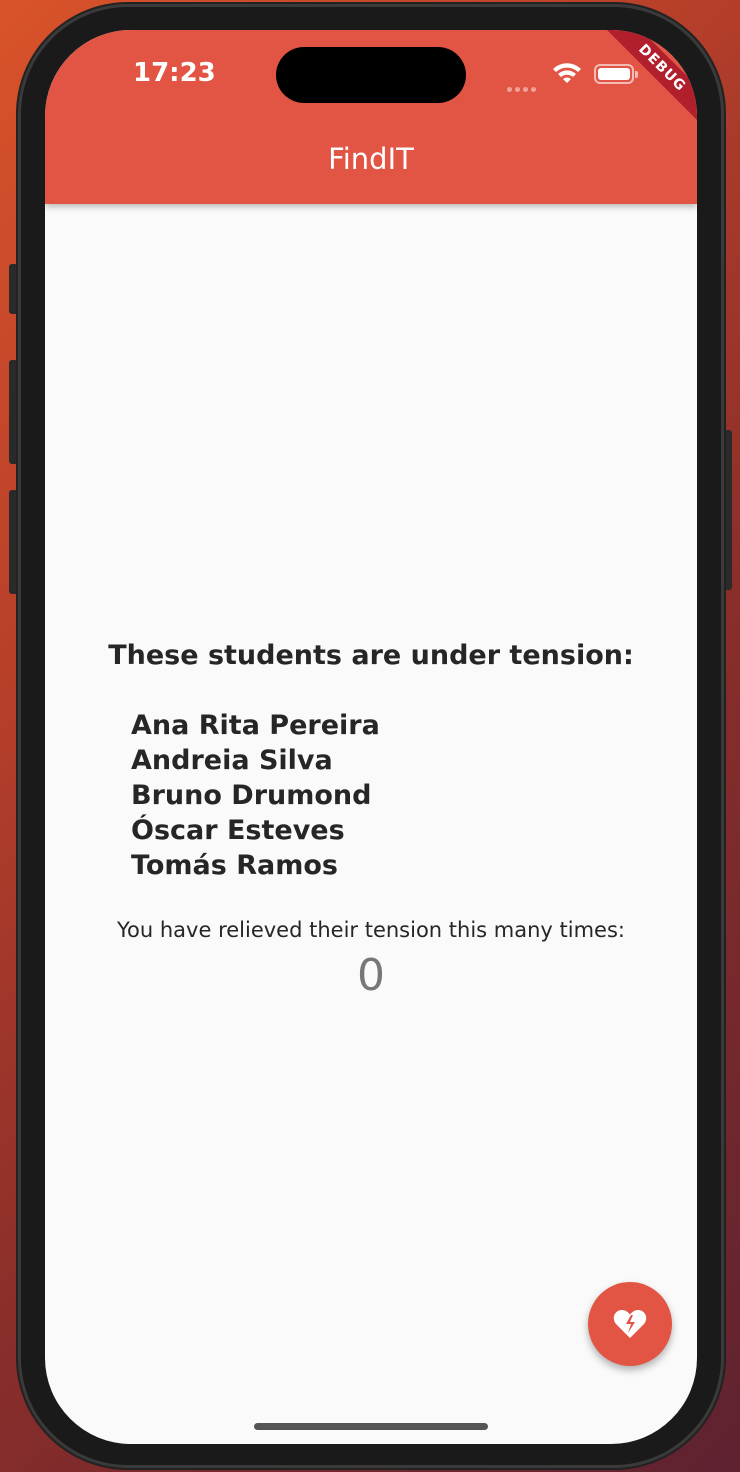 Image resolution: width=740 pixels, height=1472 pixels. I want to click on relieve-tension-button, so click(630, 1324).